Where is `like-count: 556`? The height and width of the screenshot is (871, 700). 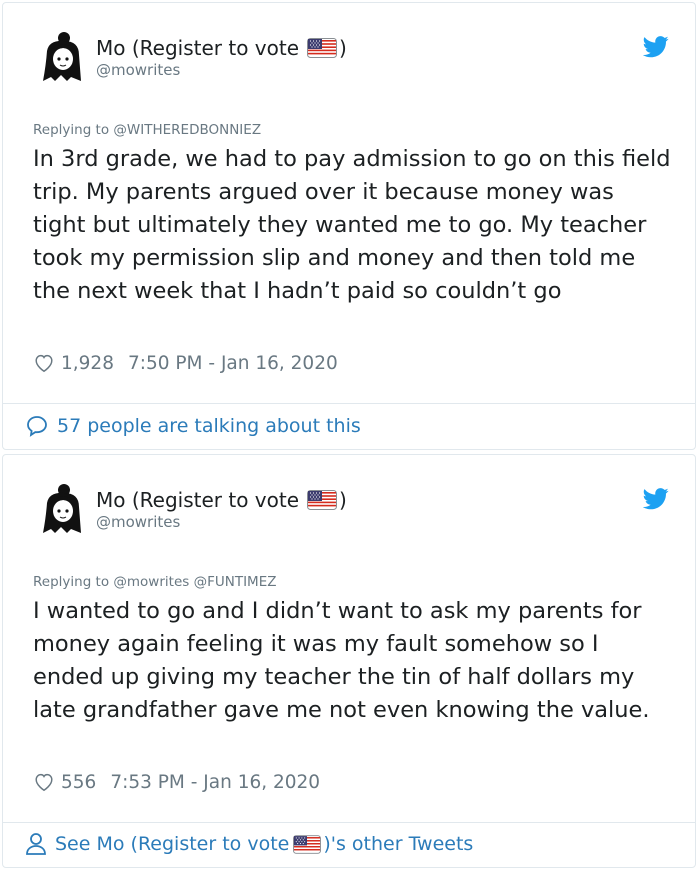 like-count: 556 is located at coordinates (78, 782).